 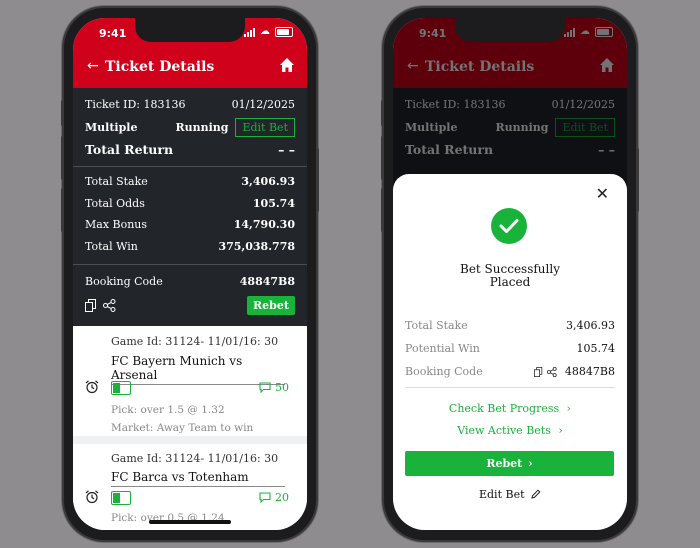 I want to click on success-check-icon, so click(x=509, y=226).